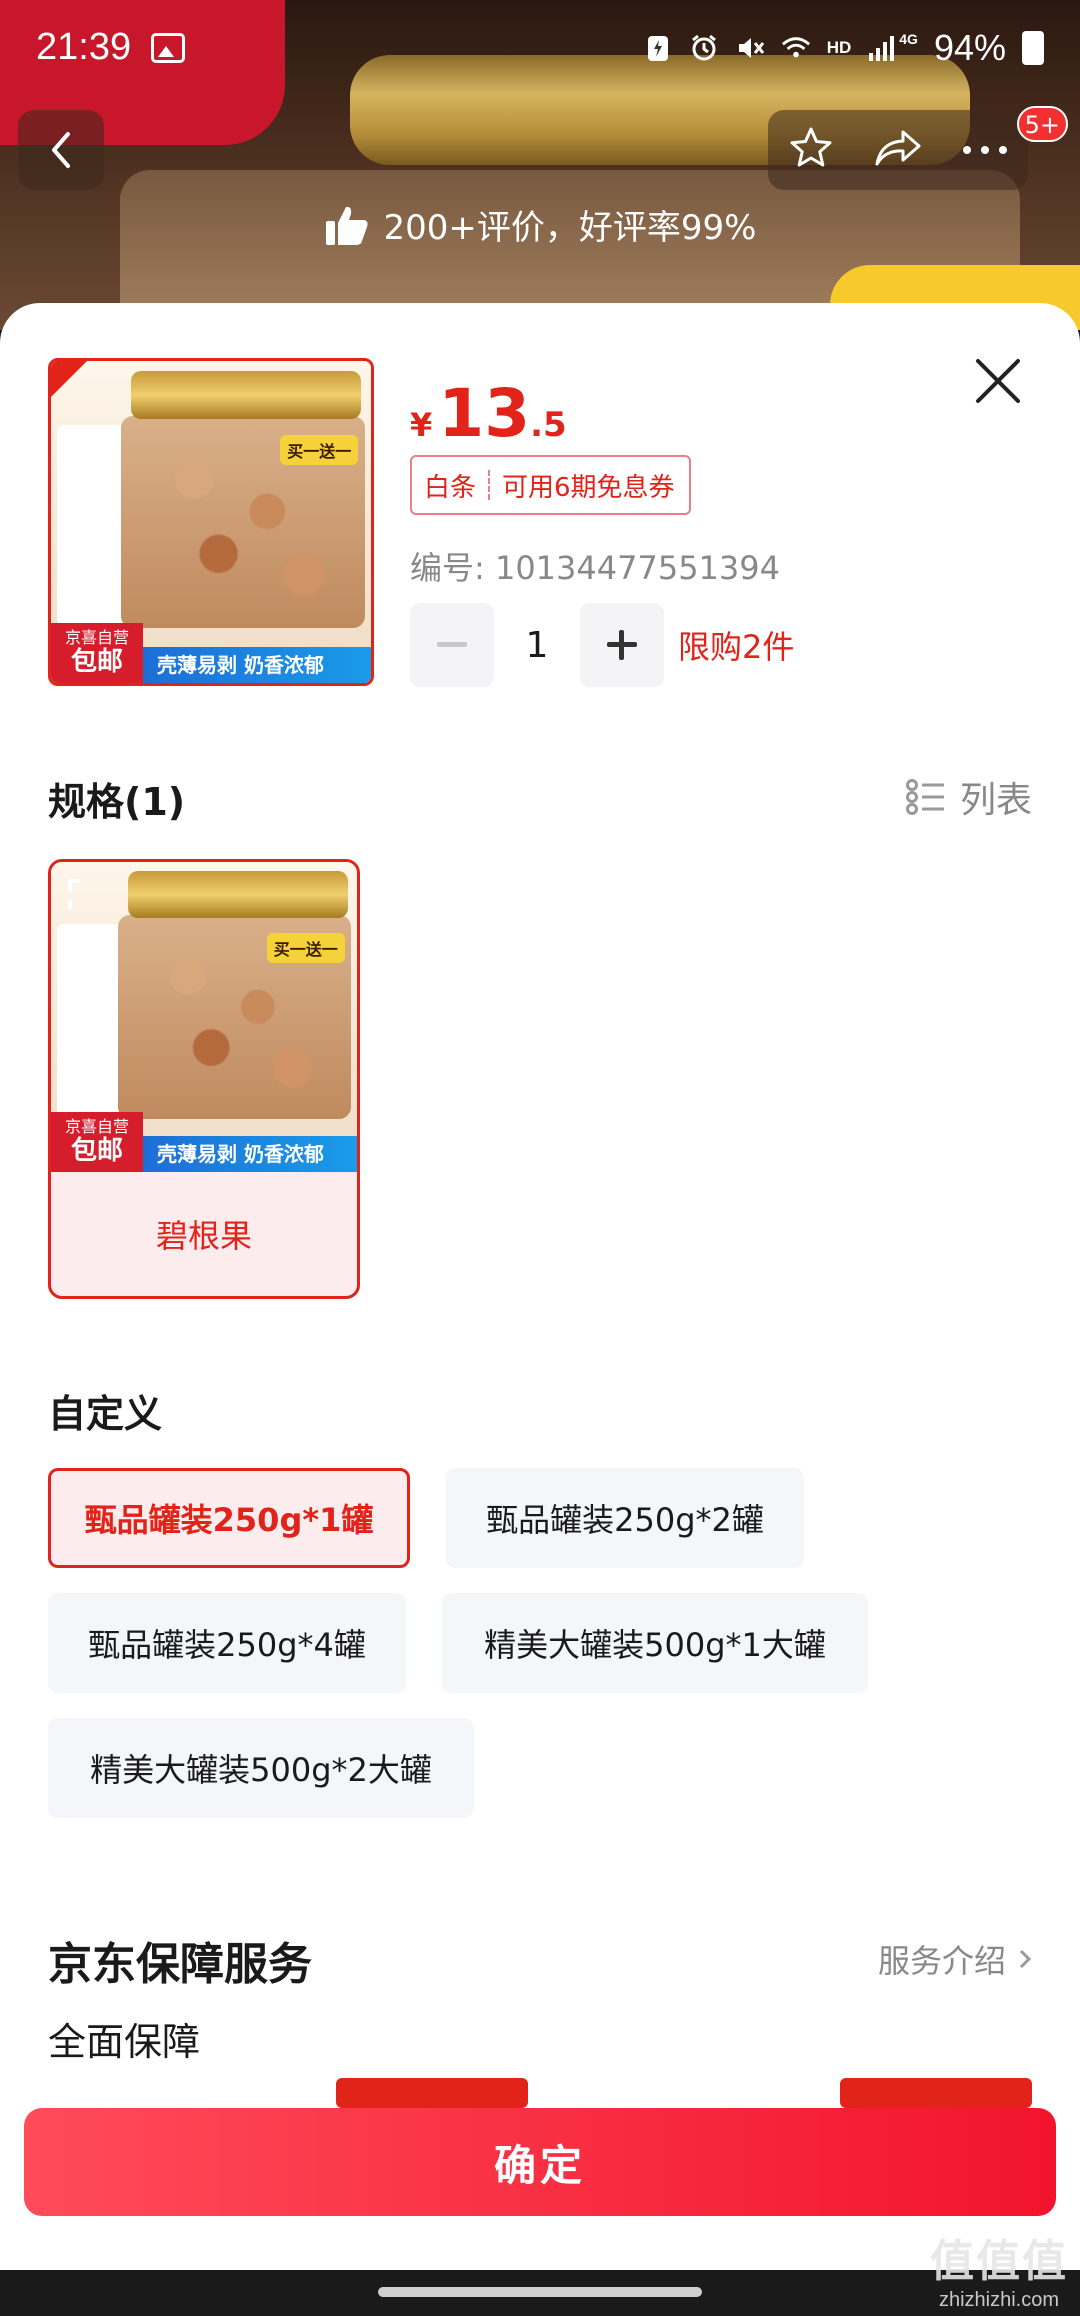  Describe the element at coordinates (257, 665) in the screenshot. I see `product-slogan: 壳薄易剥 奶香浓郁` at that location.